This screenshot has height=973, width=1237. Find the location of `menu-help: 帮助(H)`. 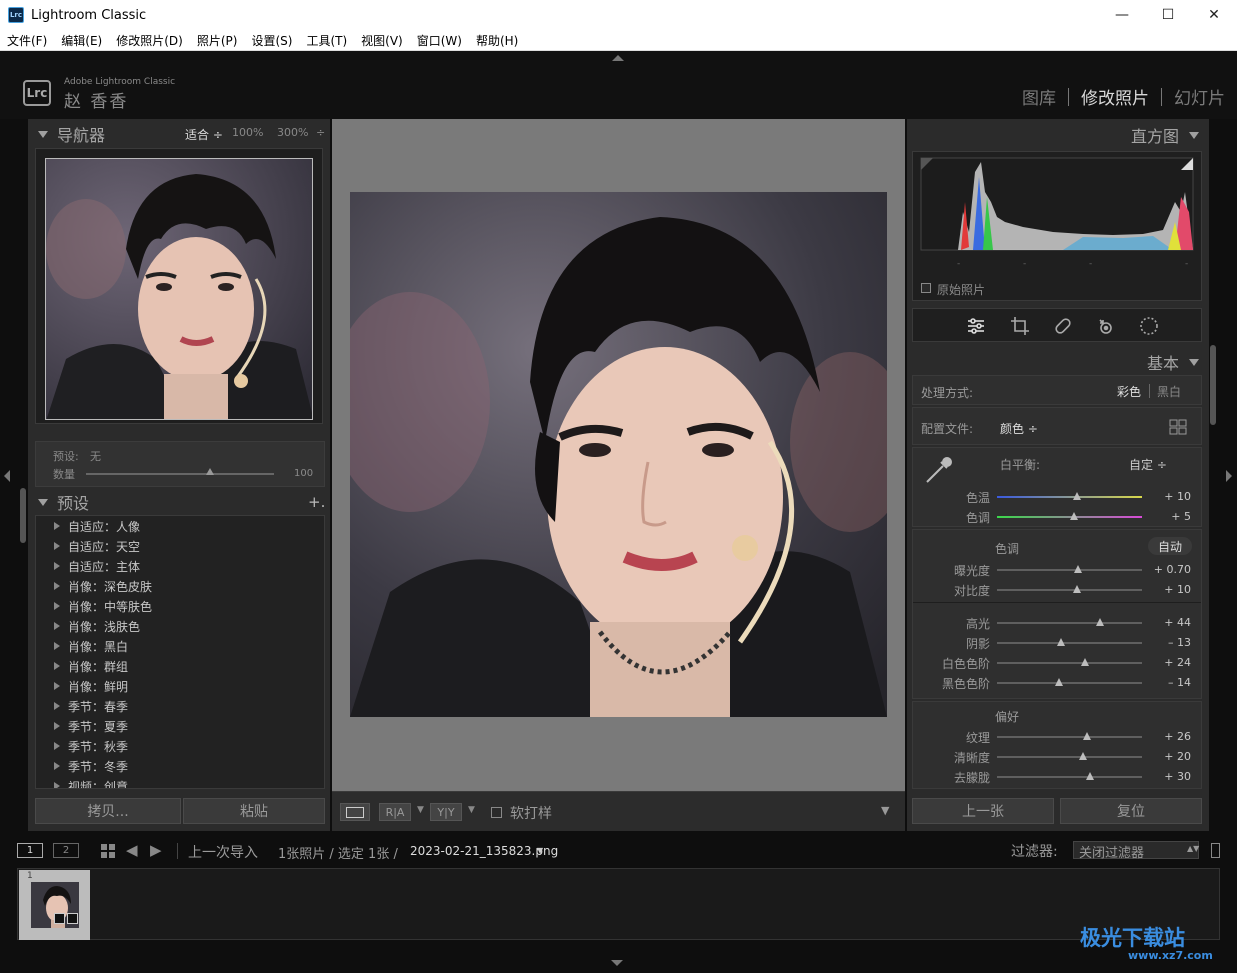

menu-help: 帮助(H) is located at coordinates (497, 40).